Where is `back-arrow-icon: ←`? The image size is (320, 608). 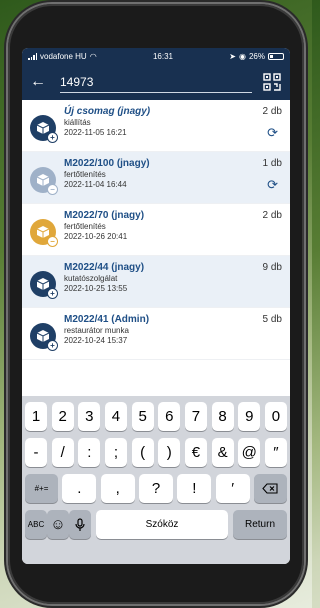 back-arrow-icon: ← is located at coordinates (40, 82).